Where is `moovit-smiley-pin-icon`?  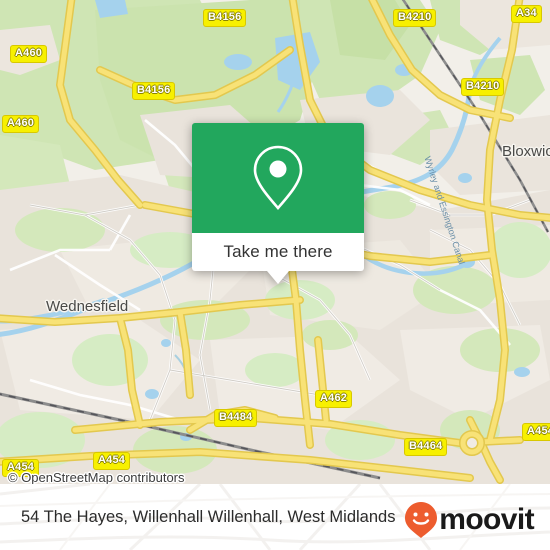
moovit-smiley-pin-icon is located at coordinates (421, 520).